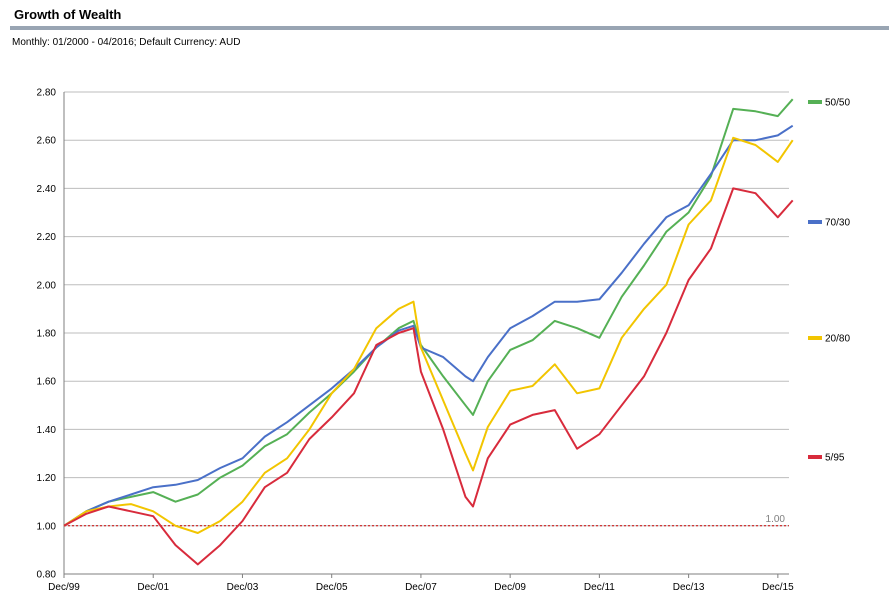 This screenshot has height=608, width=889. I want to click on x-tick-label: Dec/05, so click(332, 587).